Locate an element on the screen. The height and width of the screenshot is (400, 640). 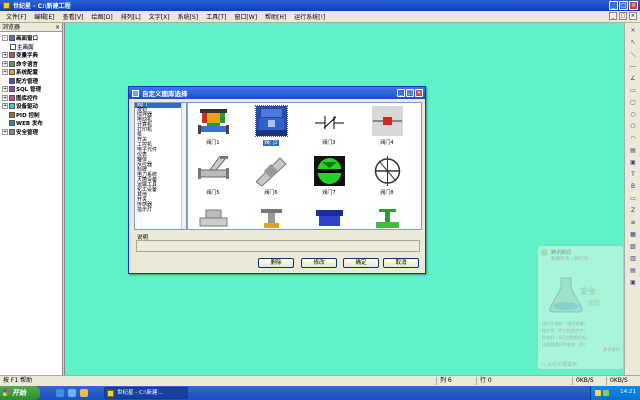
cancel-button: 取消 is located at coordinates (401, 263).